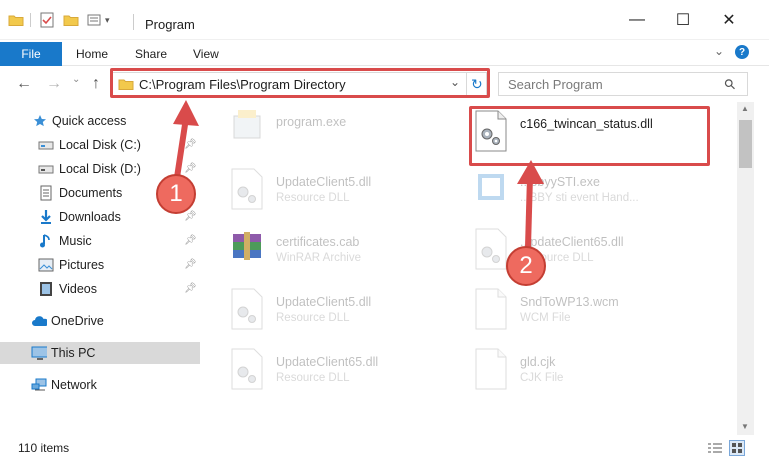  What do you see at coordinates (350, 134) in the screenshot?
I see `file-item-program-exe: program.exe` at bounding box center [350, 134].